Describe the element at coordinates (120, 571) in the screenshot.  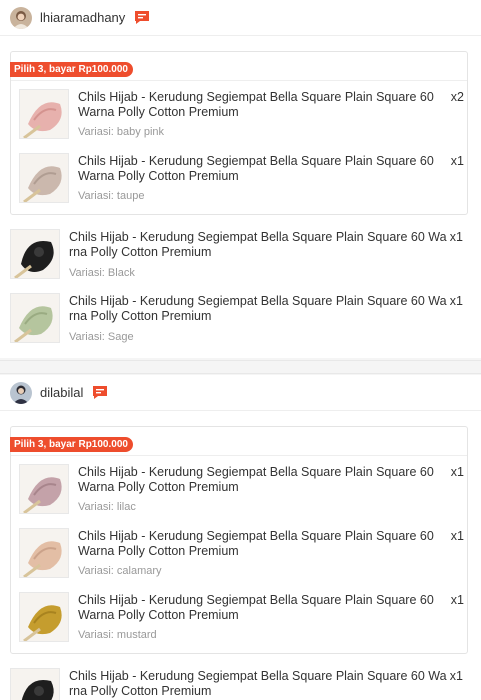
I see `product-variant: Variasi: calamary` at that location.